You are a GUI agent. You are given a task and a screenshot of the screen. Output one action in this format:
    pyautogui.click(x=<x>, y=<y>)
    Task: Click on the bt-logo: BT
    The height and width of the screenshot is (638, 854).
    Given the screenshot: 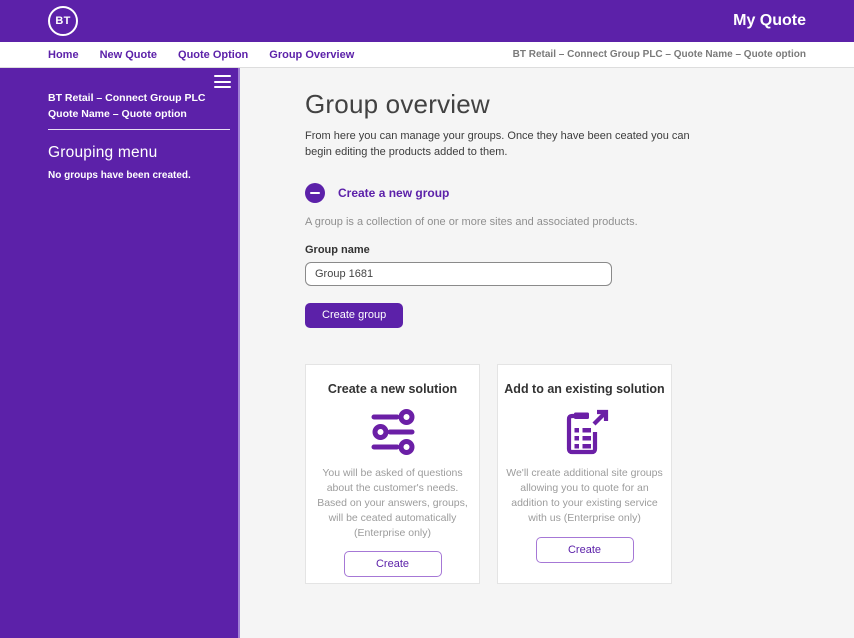 What is the action you would take?
    pyautogui.click(x=63, y=21)
    